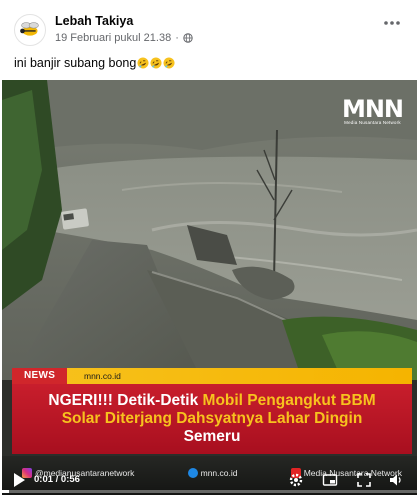 The height and width of the screenshot is (497, 419). Describe the element at coordinates (94, 21) in the screenshot. I see `author-name: Lebah Takiya` at that location.